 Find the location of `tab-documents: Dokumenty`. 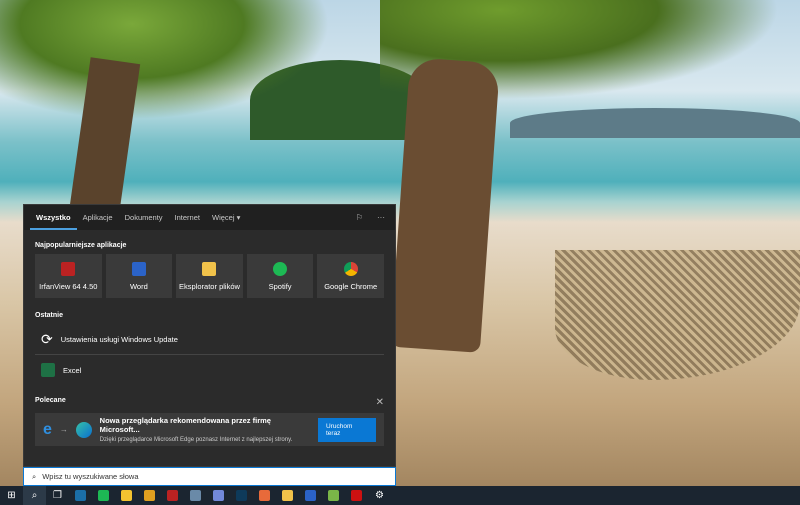

tab-documents: Dokumenty is located at coordinates (144, 217).